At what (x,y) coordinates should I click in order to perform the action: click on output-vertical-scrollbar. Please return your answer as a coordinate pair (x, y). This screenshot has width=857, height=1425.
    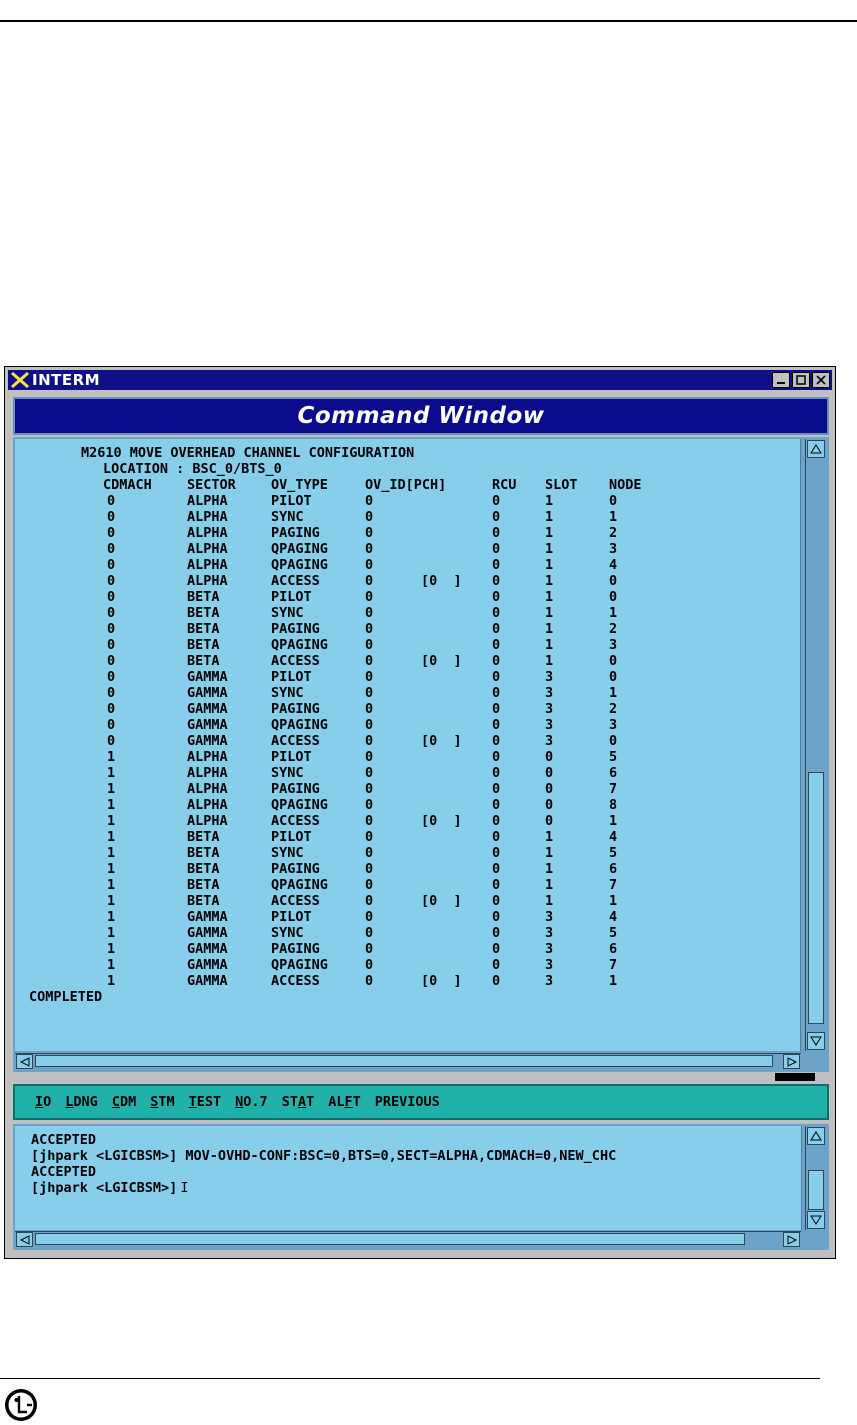
    Looking at the image, I should click on (816, 745).